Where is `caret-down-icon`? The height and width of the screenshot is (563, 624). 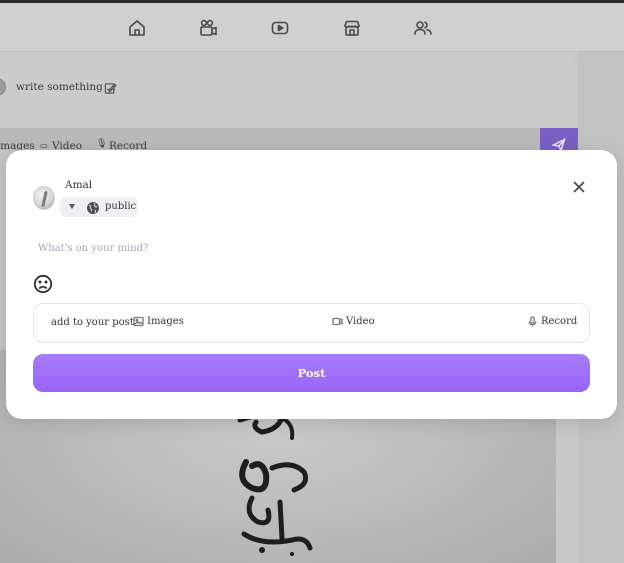 caret-down-icon is located at coordinates (72, 206).